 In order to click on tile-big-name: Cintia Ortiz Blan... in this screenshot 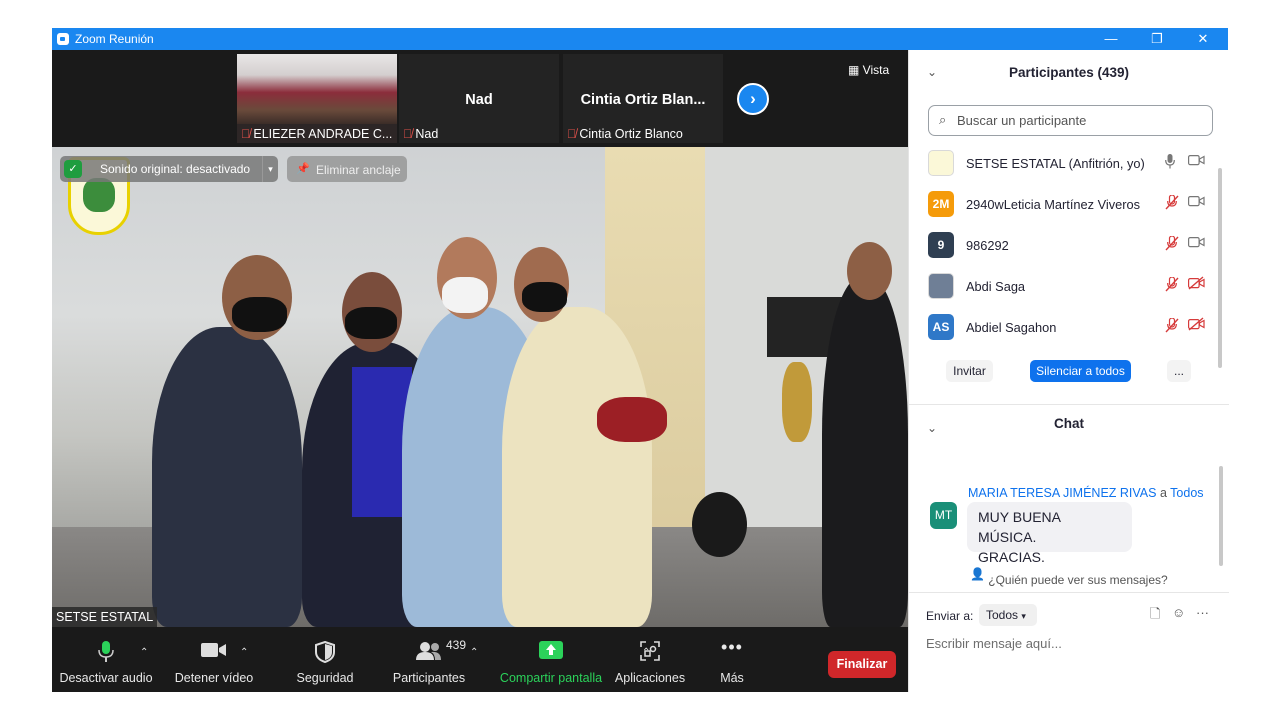, I will do `click(643, 100)`.